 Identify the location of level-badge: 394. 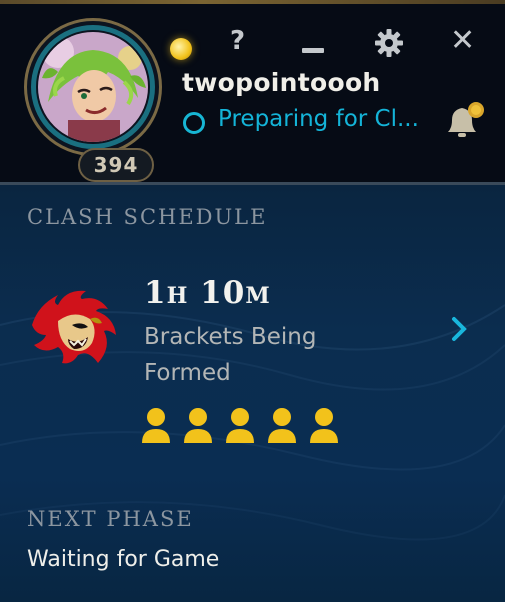
(116, 165).